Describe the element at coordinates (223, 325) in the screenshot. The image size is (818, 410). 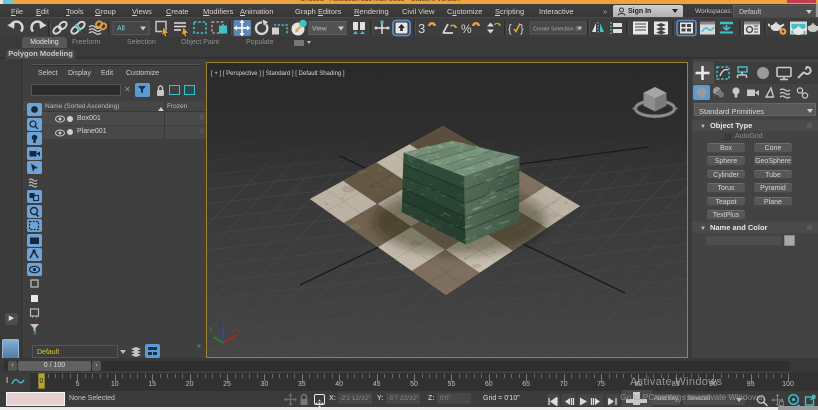
I see `svg-text: z` at that location.